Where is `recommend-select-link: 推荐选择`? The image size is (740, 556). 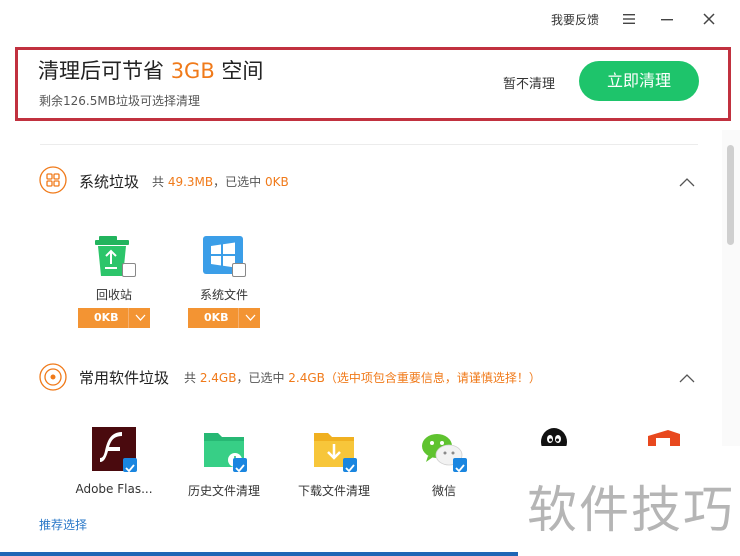
recommend-select-link: 推荐选择 is located at coordinates (63, 524).